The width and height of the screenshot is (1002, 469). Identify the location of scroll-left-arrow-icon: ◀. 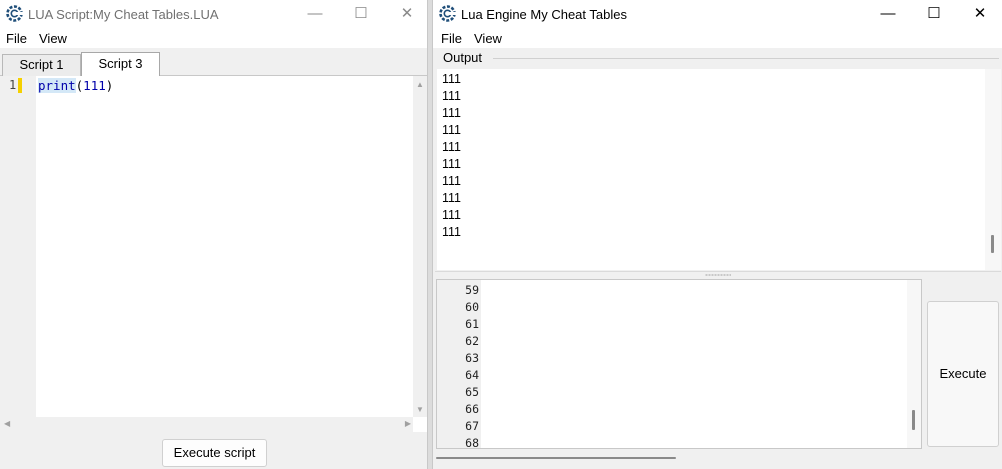
(7, 424).